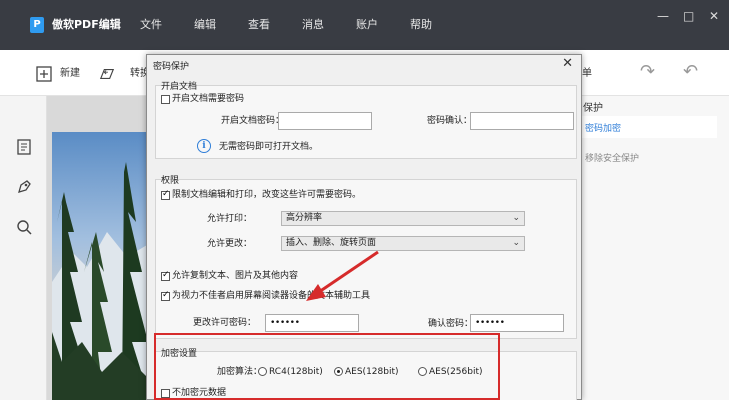  I want to click on allow-print-select: 高分辨率 ⌄, so click(403, 218).